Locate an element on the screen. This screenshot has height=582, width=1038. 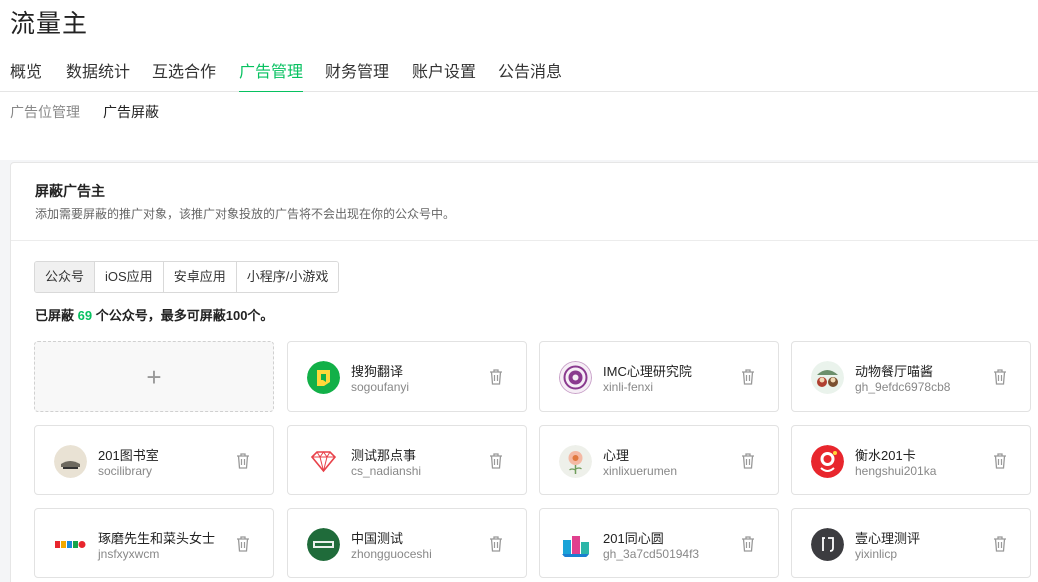
blocked-account-card: 壹心理测评 yixinlicp is located at coordinates (911, 543).